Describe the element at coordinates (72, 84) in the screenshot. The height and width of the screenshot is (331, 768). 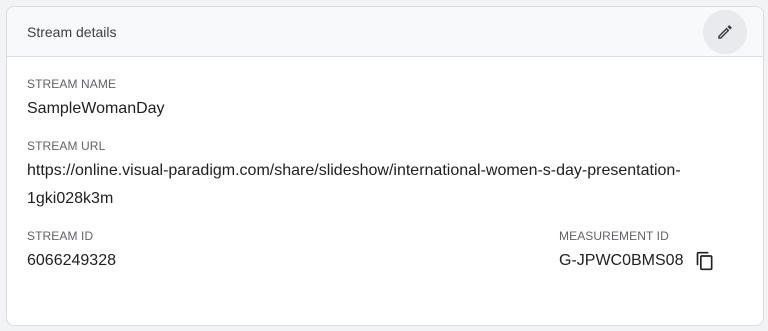
I see `stream-name-label: STREAM NAME` at that location.